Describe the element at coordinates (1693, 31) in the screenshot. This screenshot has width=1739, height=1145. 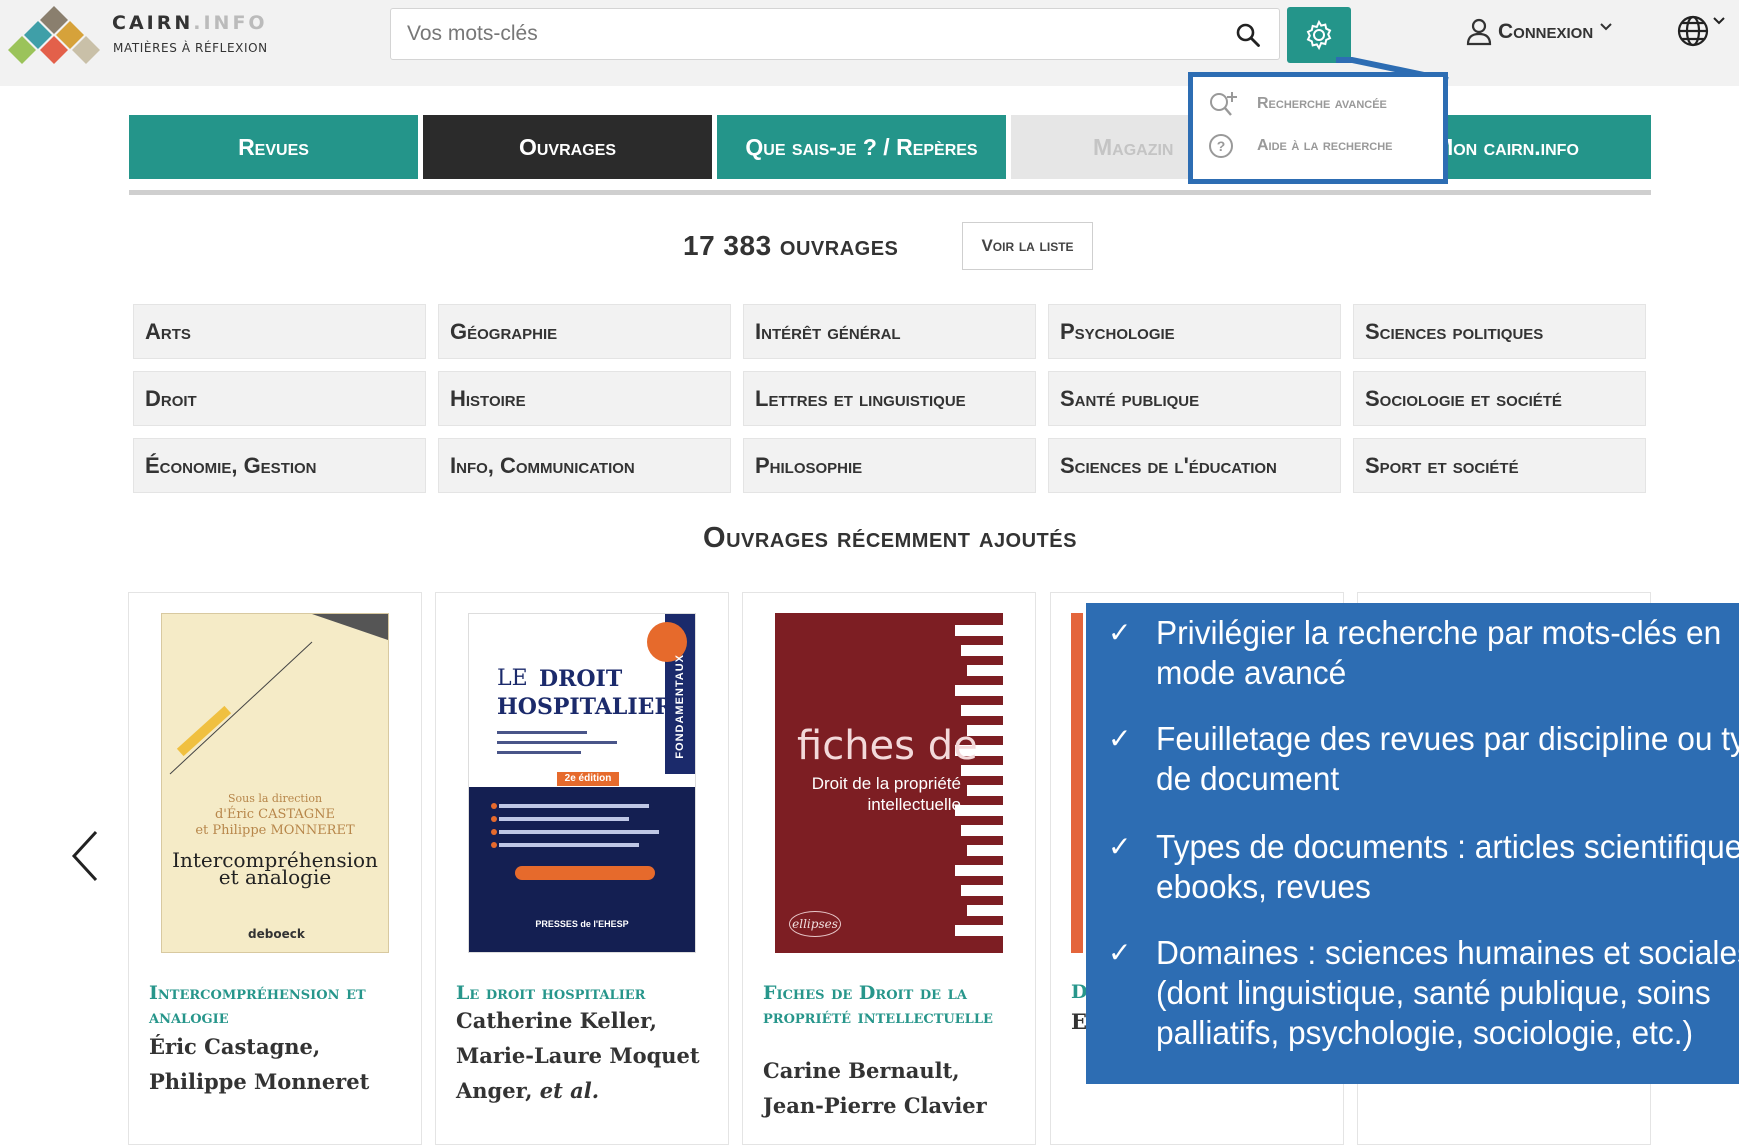
I see `globe-icon` at that location.